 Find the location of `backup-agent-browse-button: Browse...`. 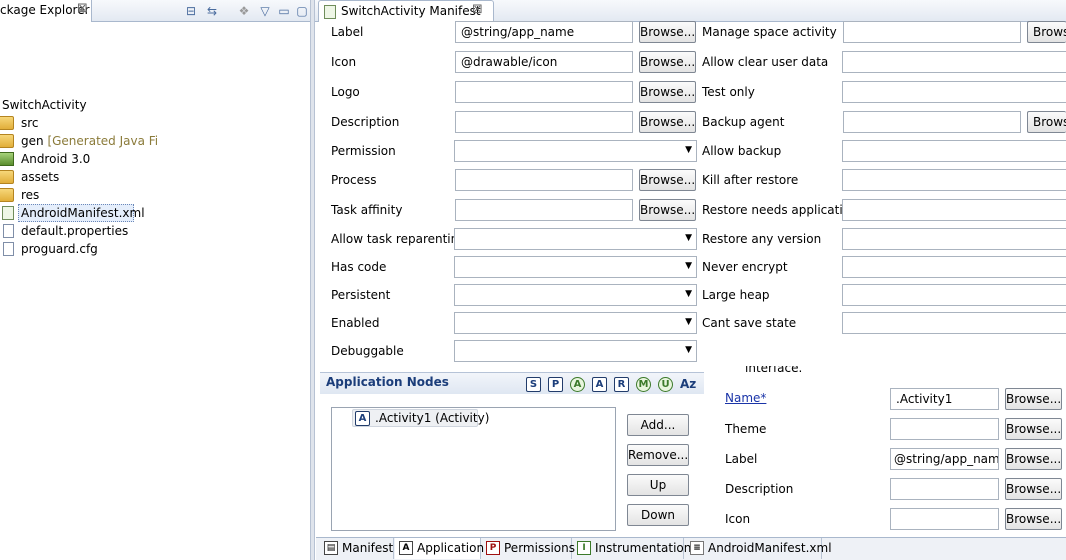

backup-agent-browse-button: Browse... is located at coordinates (1046, 122).